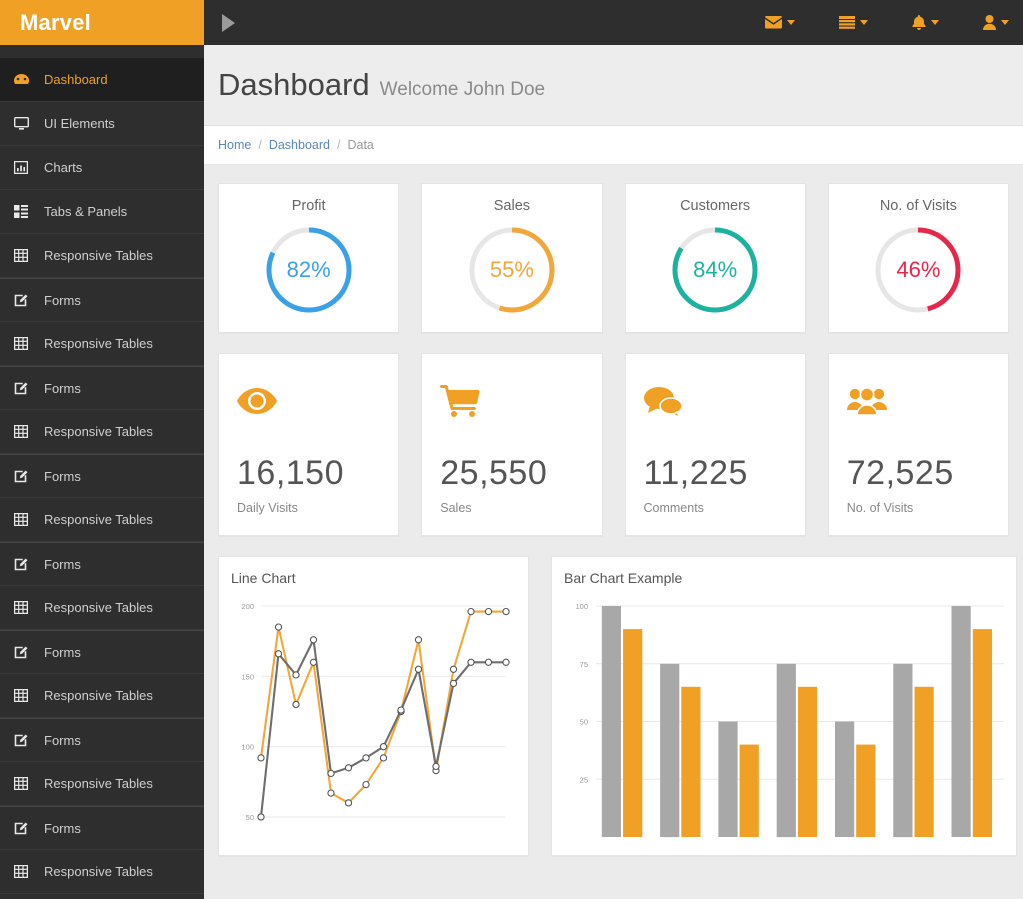  I want to click on page-title: Dashboard, so click(294, 84).